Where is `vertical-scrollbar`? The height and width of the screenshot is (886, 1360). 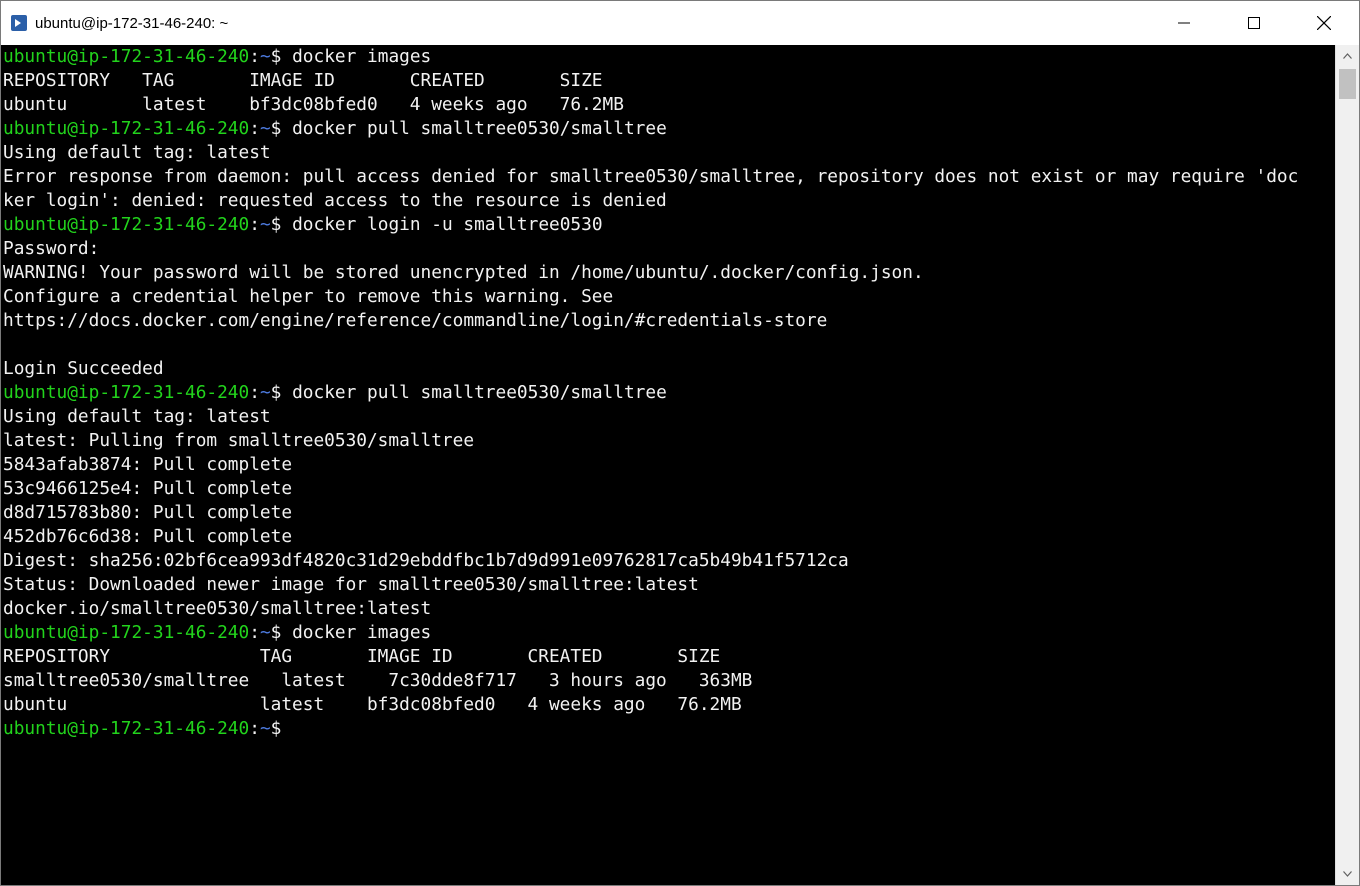
vertical-scrollbar is located at coordinates (1347, 465).